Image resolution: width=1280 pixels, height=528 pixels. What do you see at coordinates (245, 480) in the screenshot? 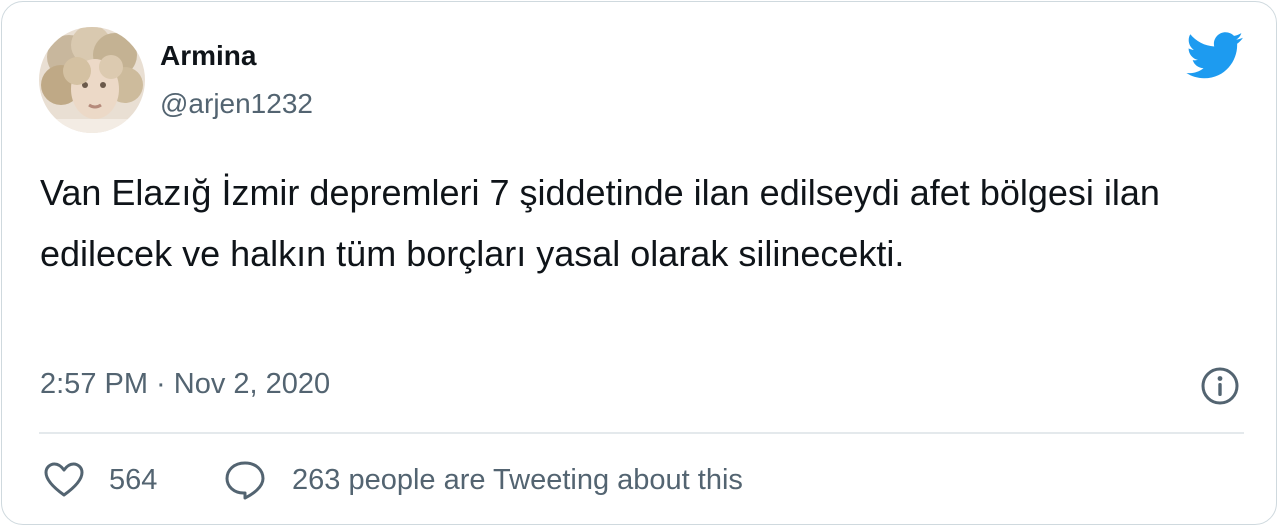
I see `speech-bubble-icon` at bounding box center [245, 480].